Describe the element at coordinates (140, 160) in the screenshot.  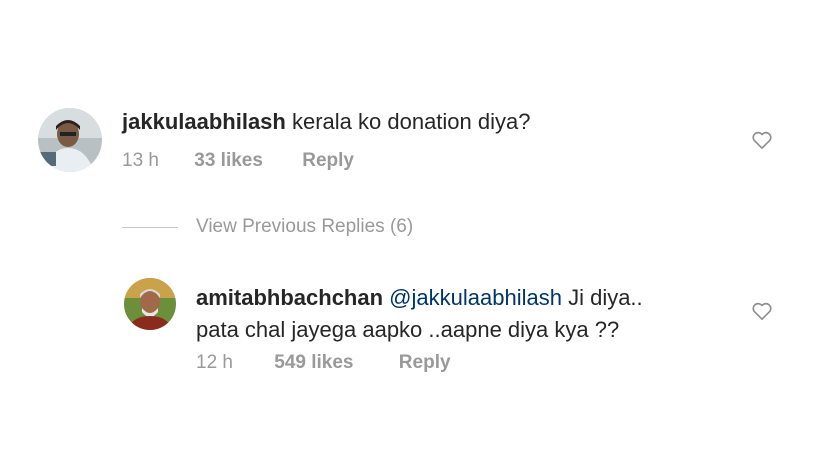
I see `comment-time: 13 h` at that location.